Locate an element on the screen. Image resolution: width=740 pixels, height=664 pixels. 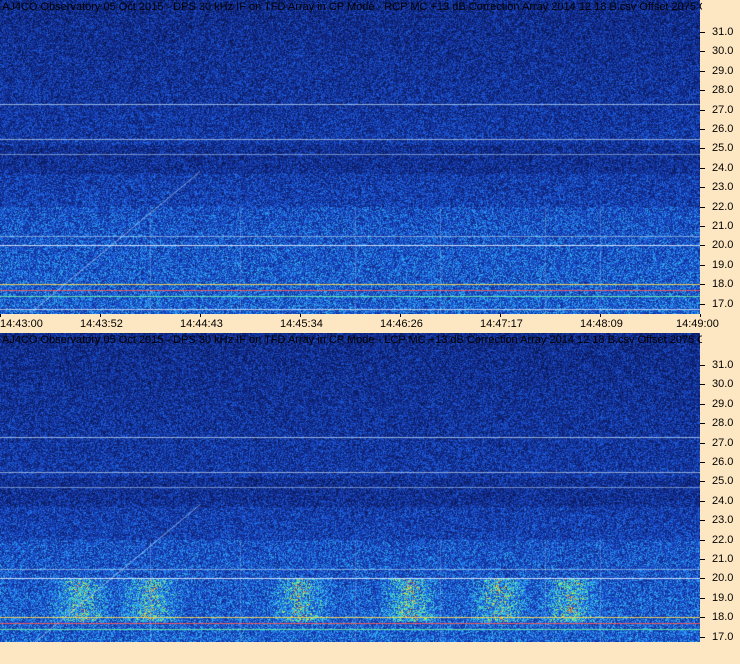
bottom-margin is located at coordinates (370, 653).